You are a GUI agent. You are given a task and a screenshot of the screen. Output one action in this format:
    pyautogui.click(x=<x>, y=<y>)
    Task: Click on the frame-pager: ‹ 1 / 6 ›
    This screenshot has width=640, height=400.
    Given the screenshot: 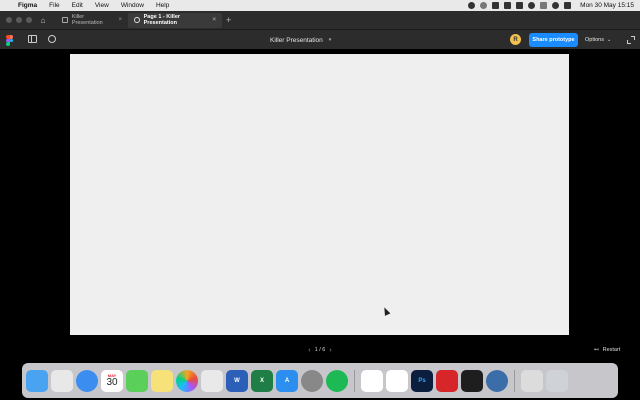 What is the action you would take?
    pyautogui.click(x=320, y=350)
    